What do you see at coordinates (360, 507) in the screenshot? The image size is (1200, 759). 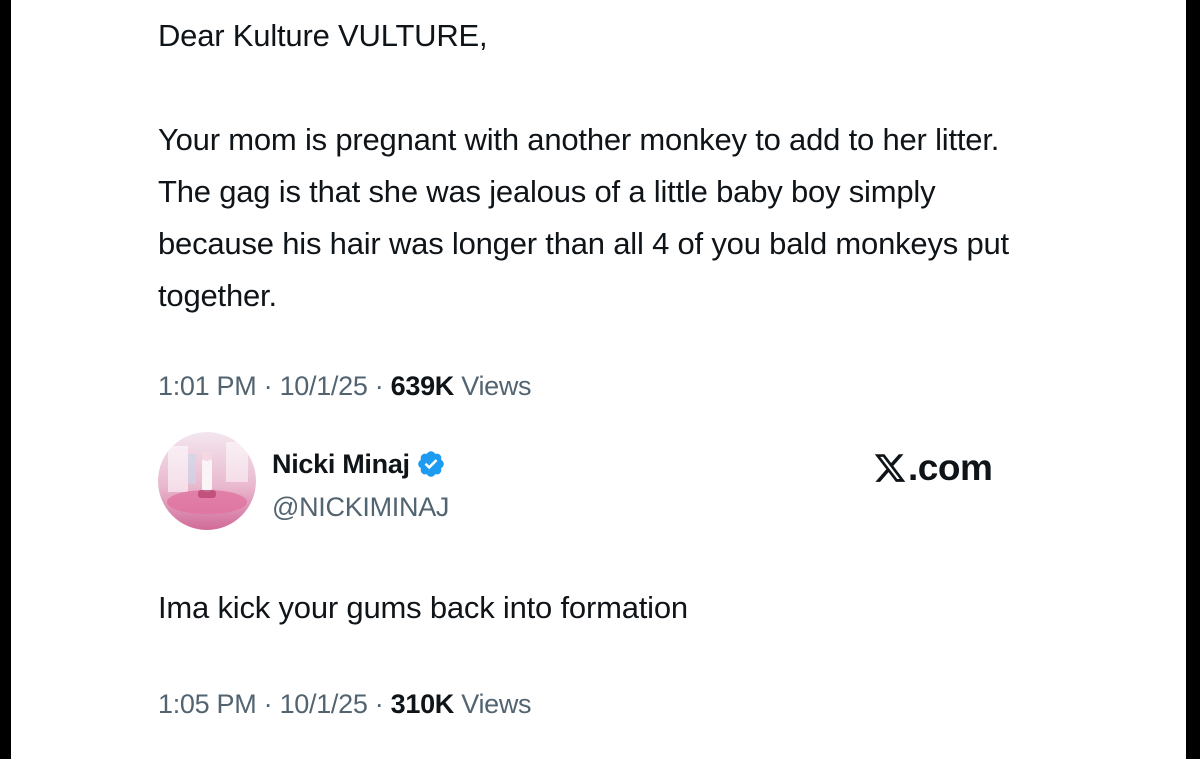 I see `handle: @NICKIMINAJ` at bounding box center [360, 507].